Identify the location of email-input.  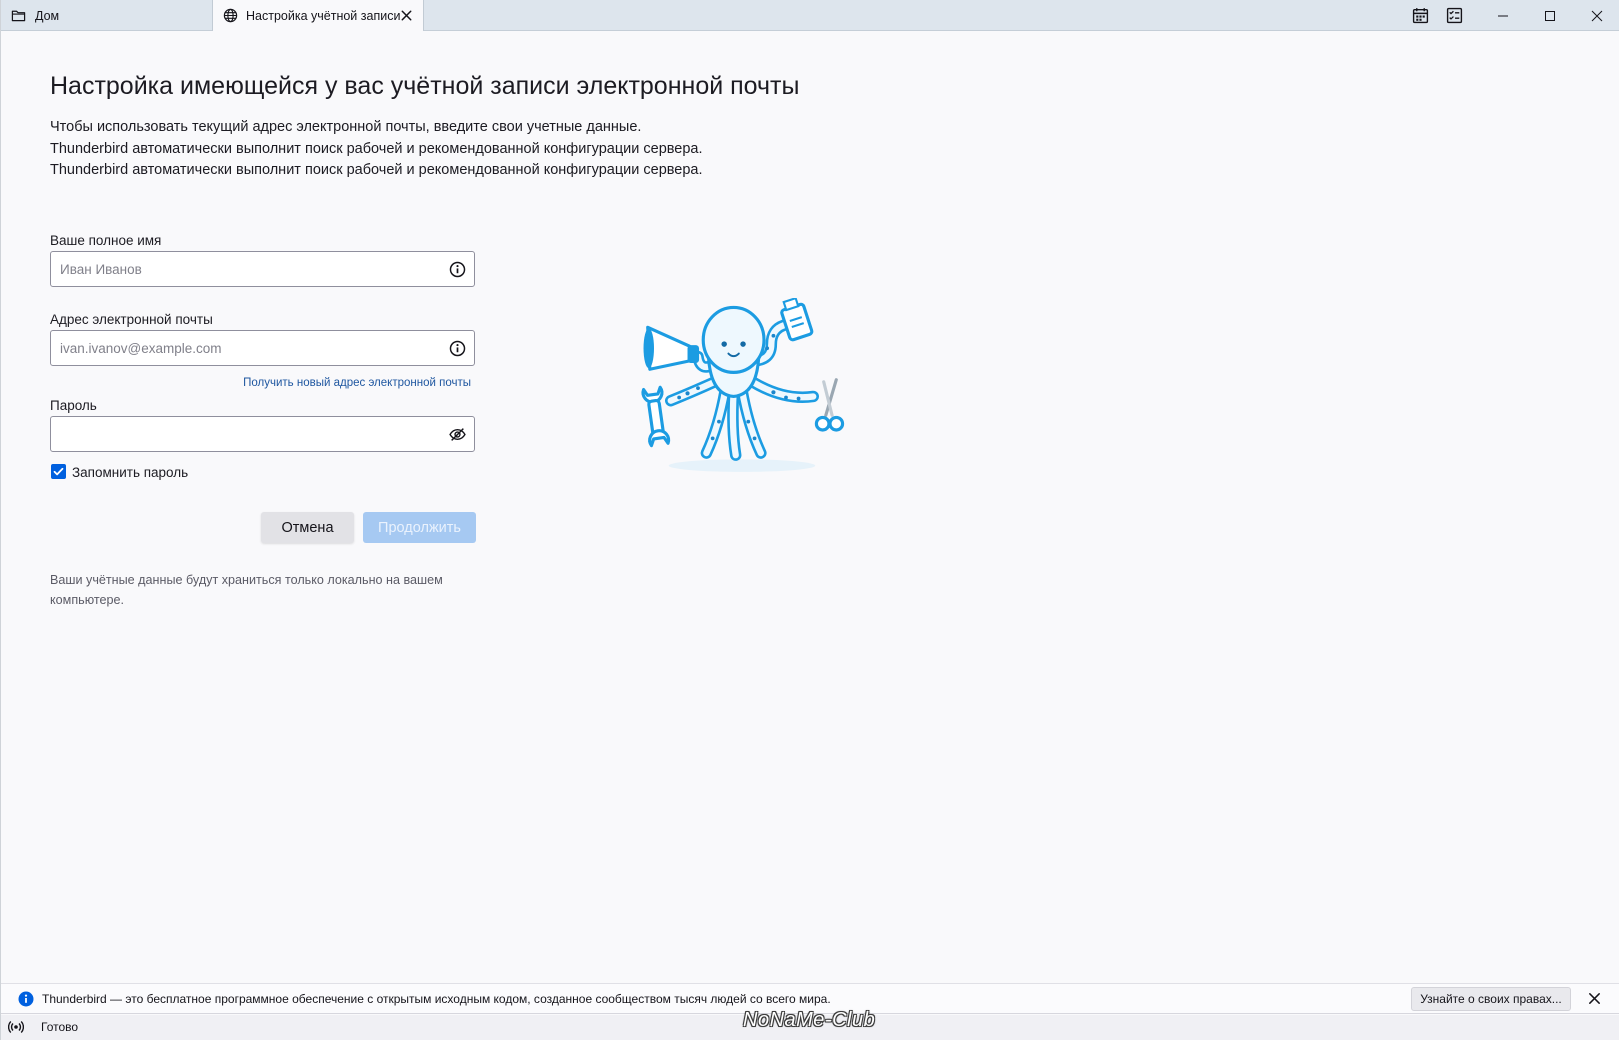
(241, 348).